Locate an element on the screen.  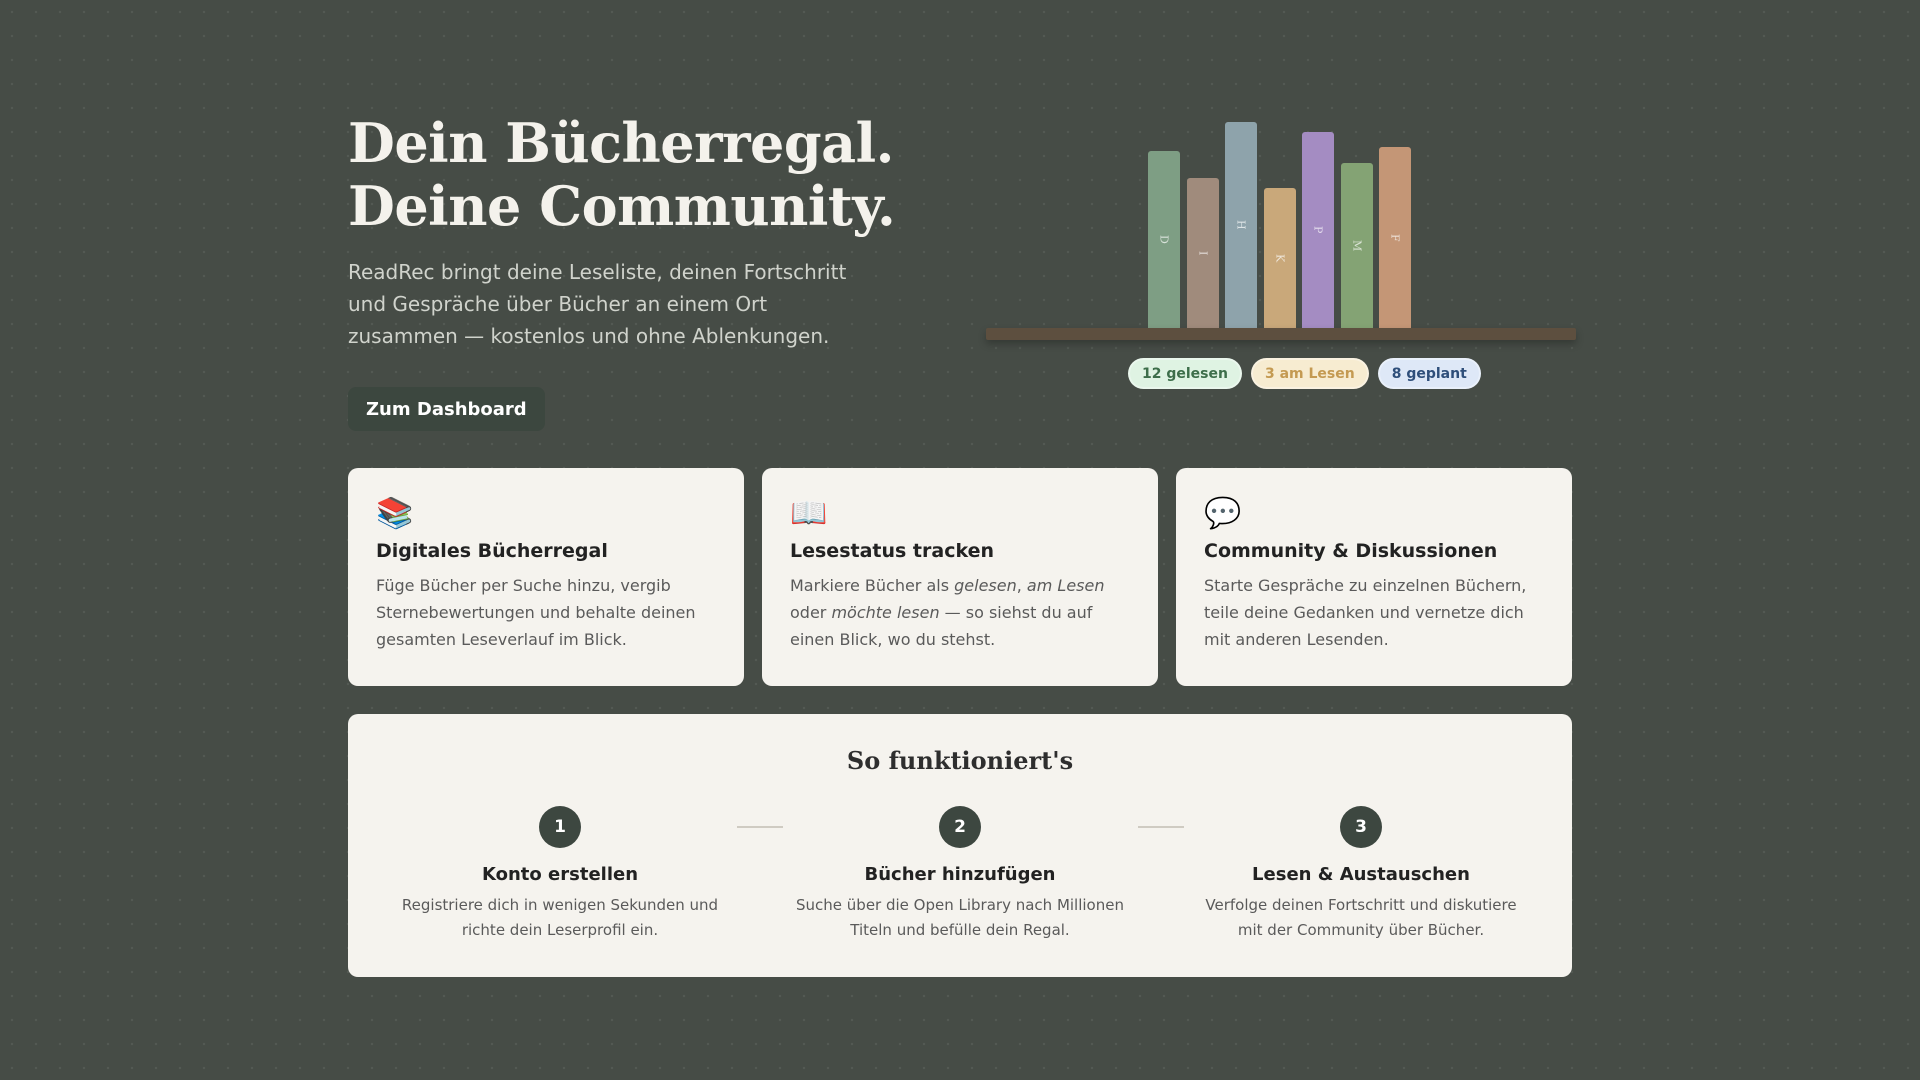
badge-current: 3 am Lesen is located at coordinates (1309, 373).